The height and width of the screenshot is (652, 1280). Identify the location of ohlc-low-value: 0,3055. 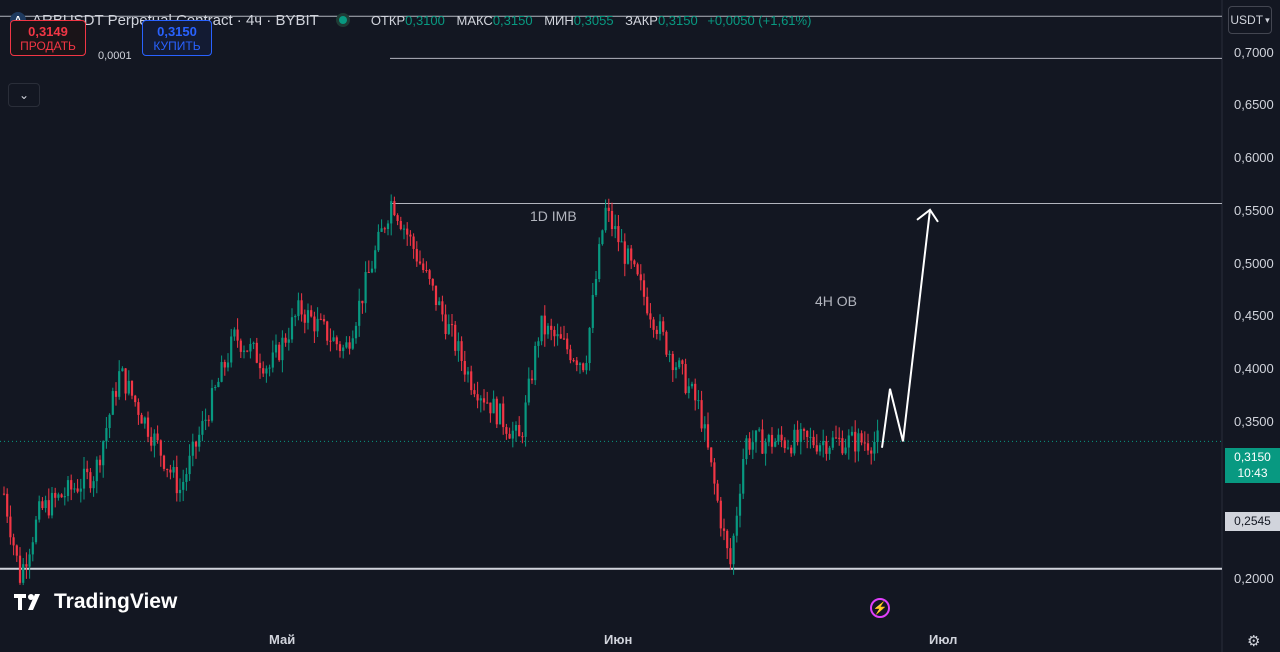
(593, 20).